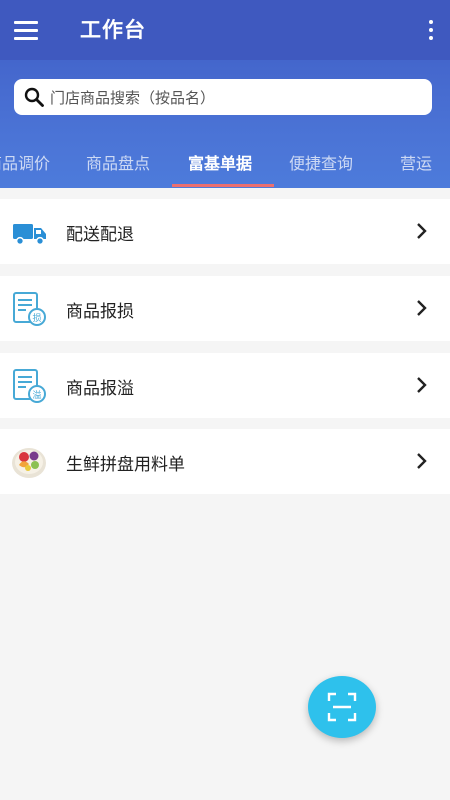  What do you see at coordinates (225, 30) in the screenshot?
I see `app-bar: 工作台` at bounding box center [225, 30].